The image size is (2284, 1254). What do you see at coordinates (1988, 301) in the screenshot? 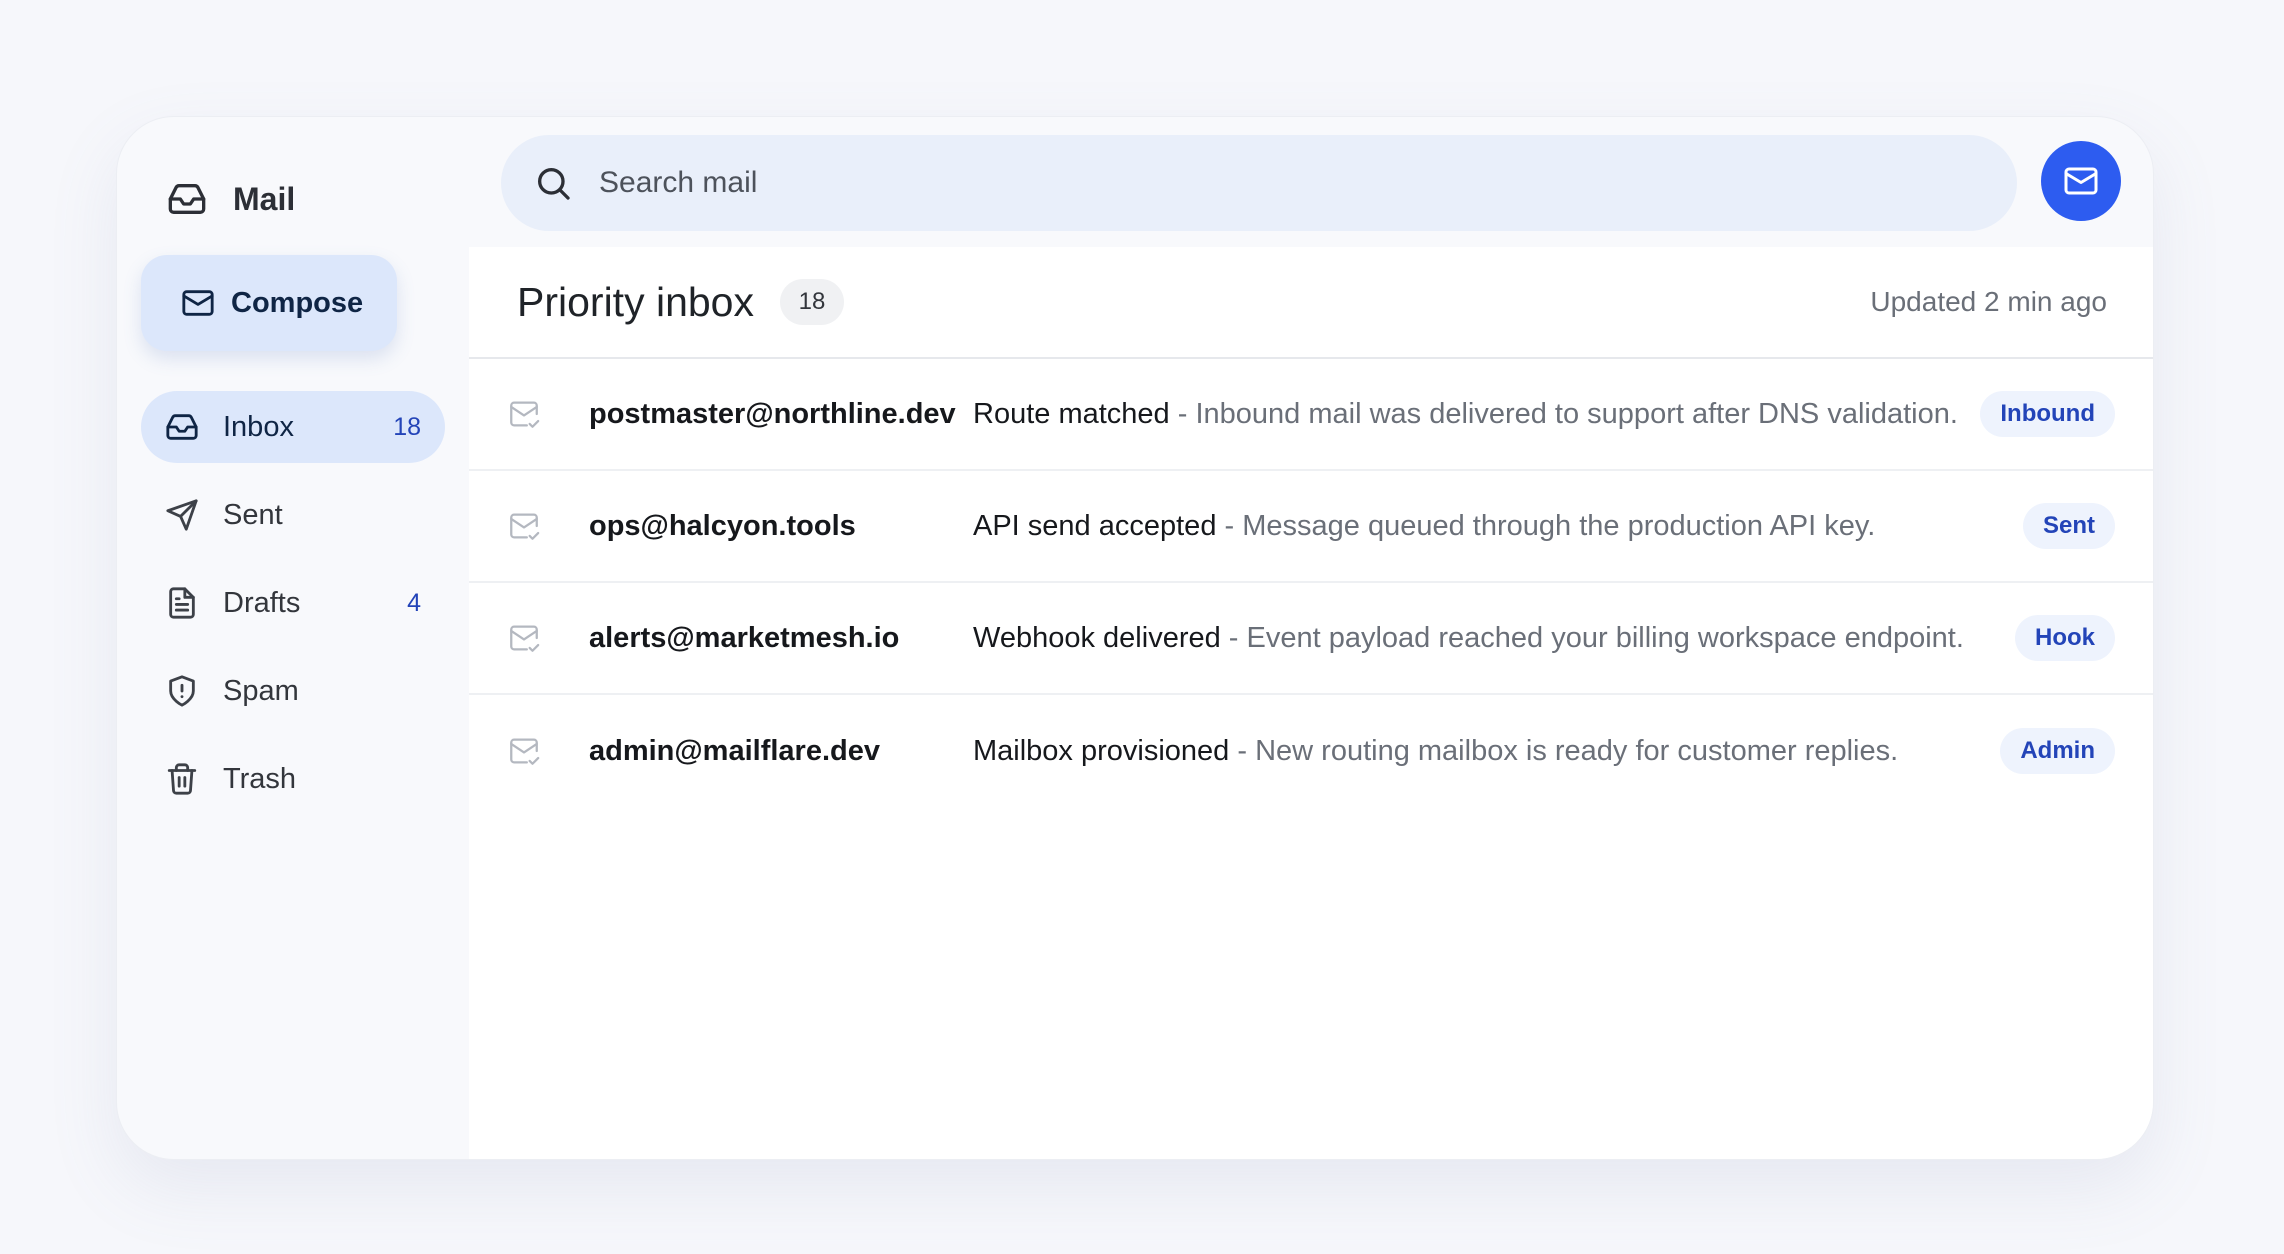
I see `updated-status: Updated 2 min ago` at bounding box center [1988, 301].